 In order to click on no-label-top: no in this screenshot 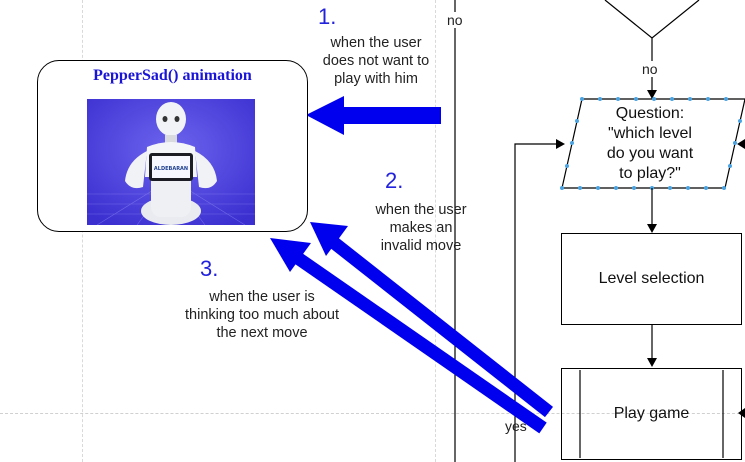, I will do `click(455, 20)`.